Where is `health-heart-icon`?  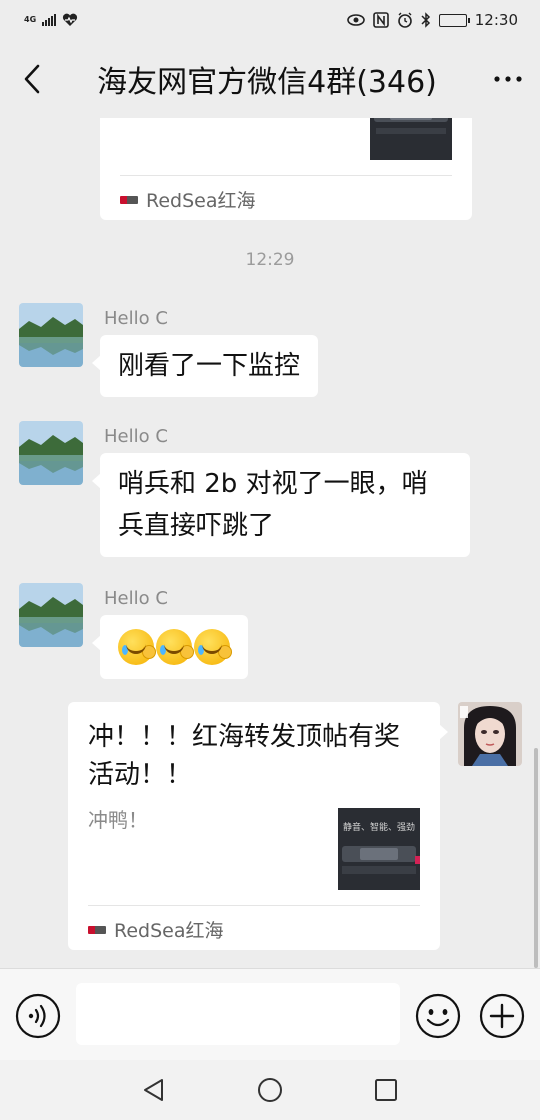
health-heart-icon is located at coordinates (70, 19).